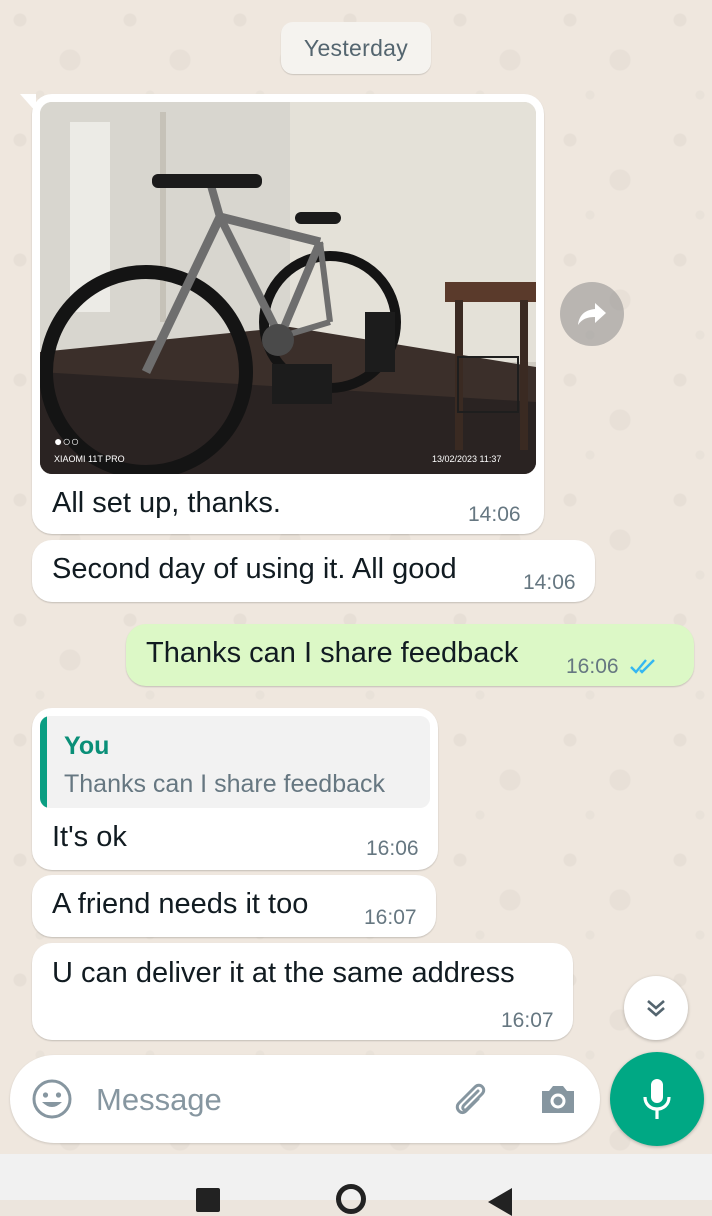 This screenshot has width=712, height=1216. I want to click on mic-icon, so click(657, 1099).